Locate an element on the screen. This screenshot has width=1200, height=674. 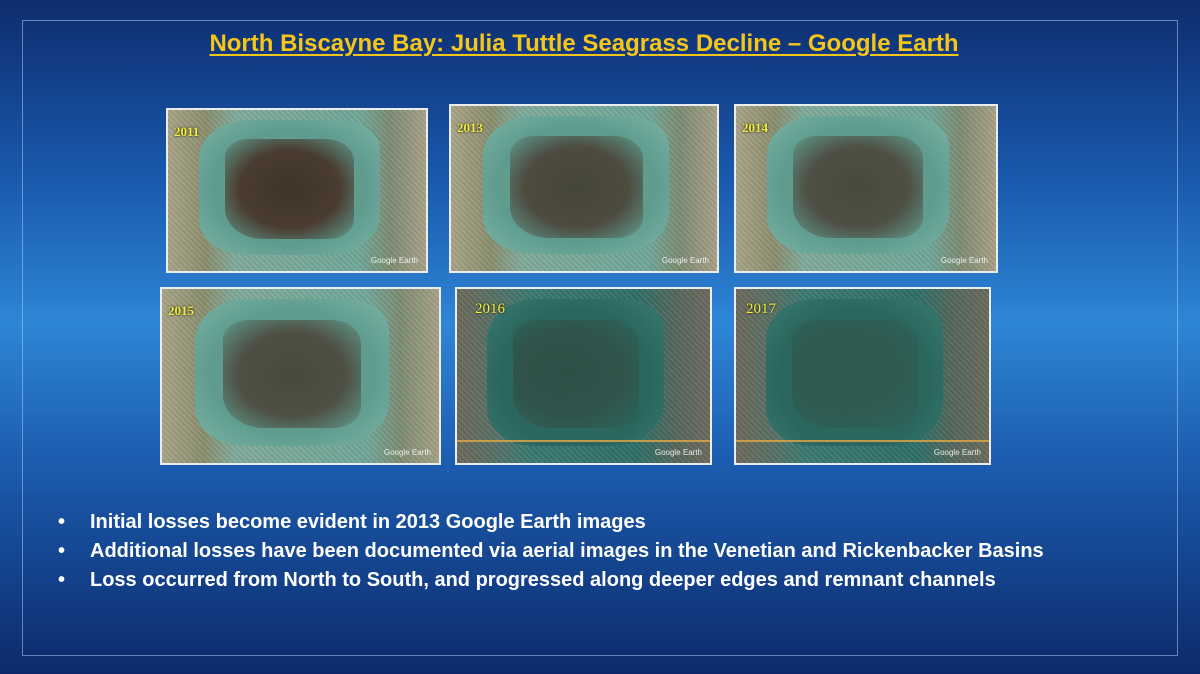
satellite-image-2015: 2015 Google Earth is located at coordinates (300, 376).